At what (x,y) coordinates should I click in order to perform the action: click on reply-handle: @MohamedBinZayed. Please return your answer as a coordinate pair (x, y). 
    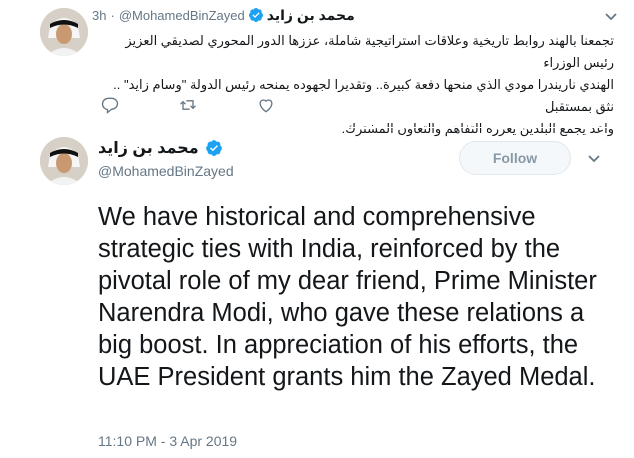
    Looking at the image, I should click on (182, 15).